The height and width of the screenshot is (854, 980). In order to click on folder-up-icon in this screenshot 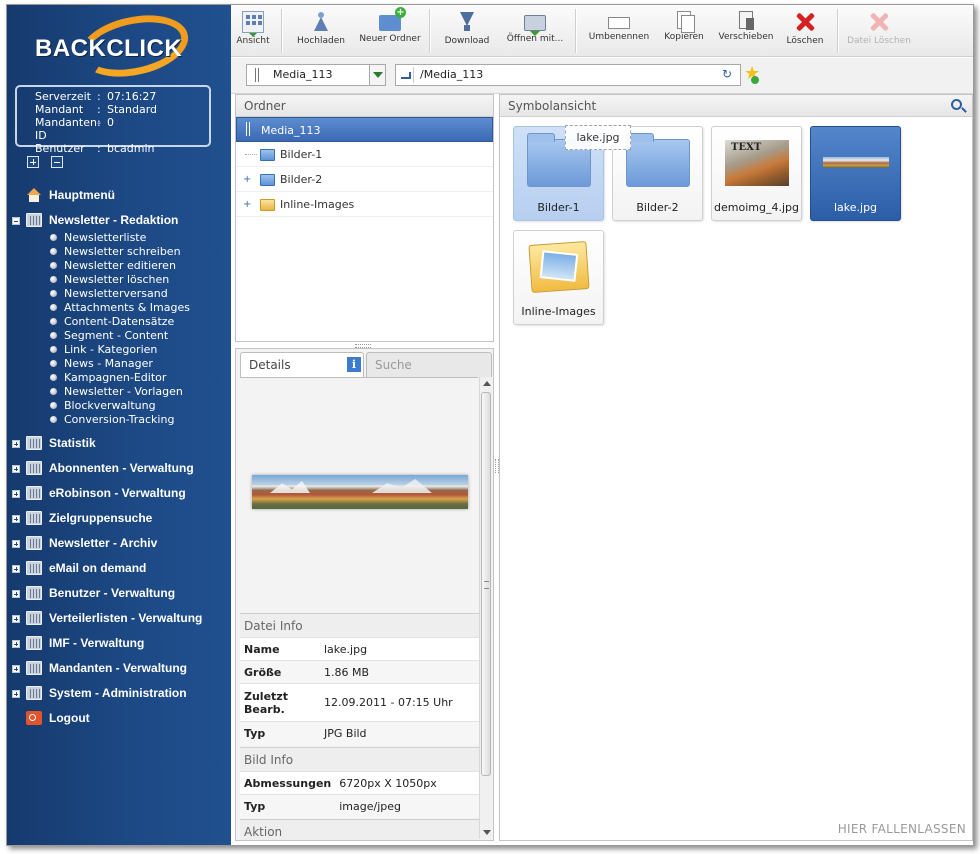, I will do `click(406, 75)`.